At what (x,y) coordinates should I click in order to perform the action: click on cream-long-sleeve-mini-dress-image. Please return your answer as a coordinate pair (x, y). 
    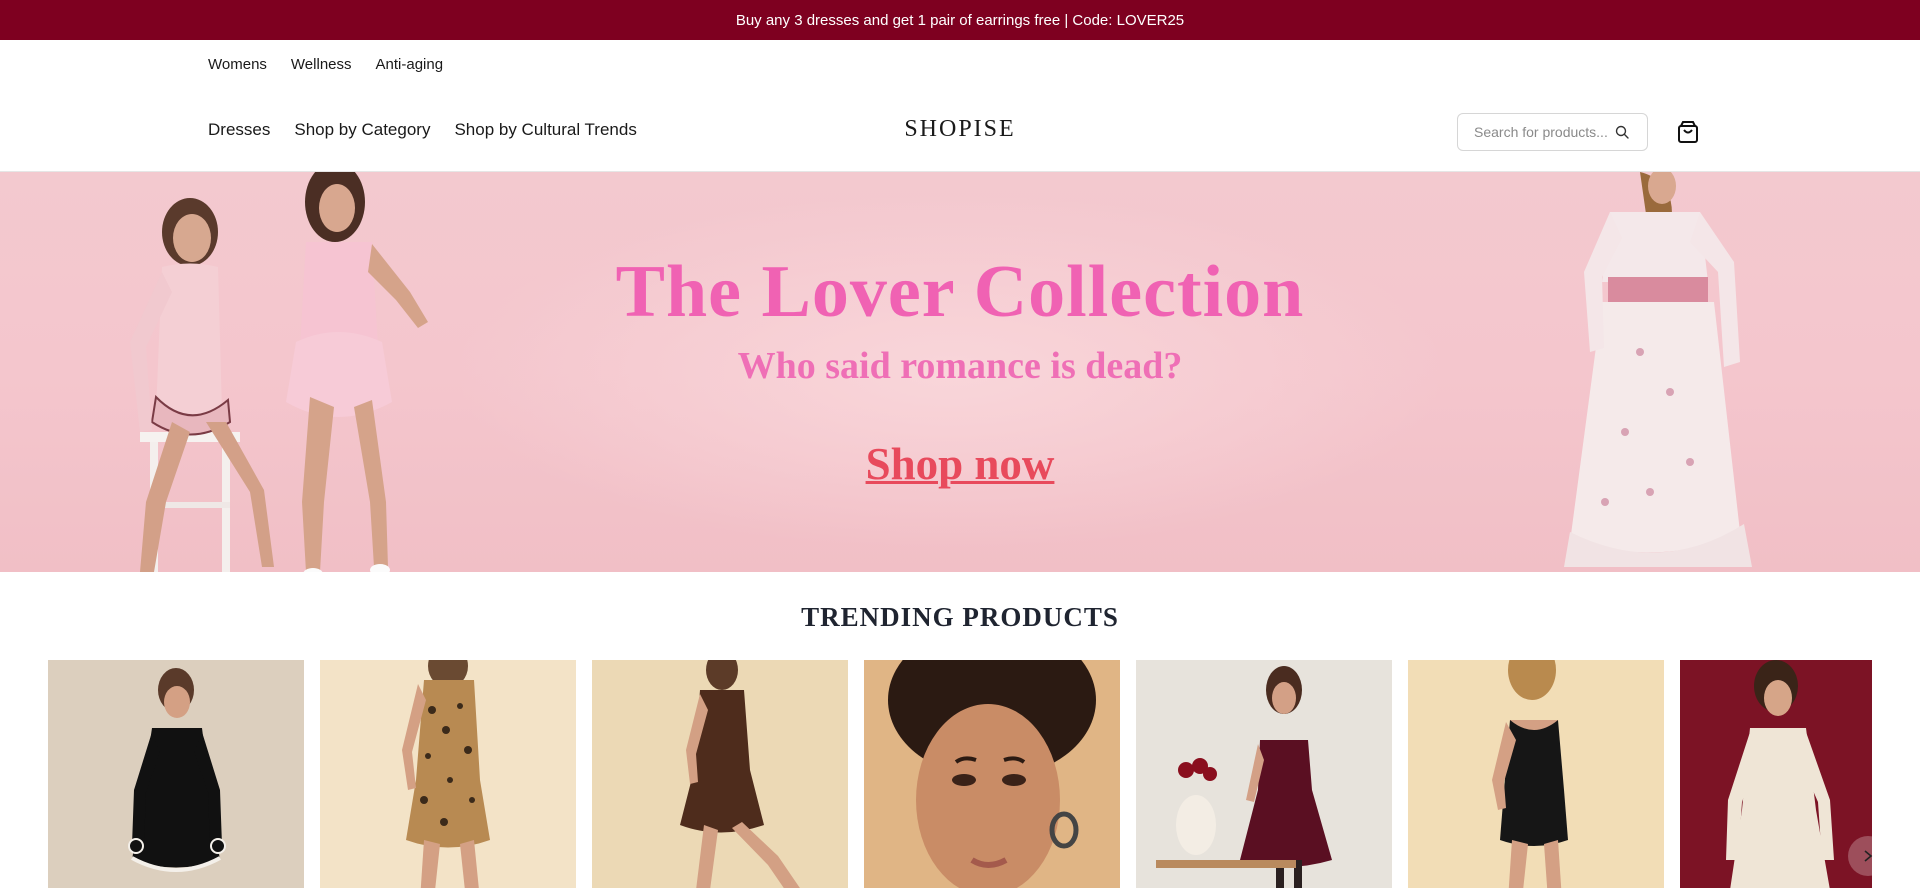
    Looking at the image, I should click on (1776, 774).